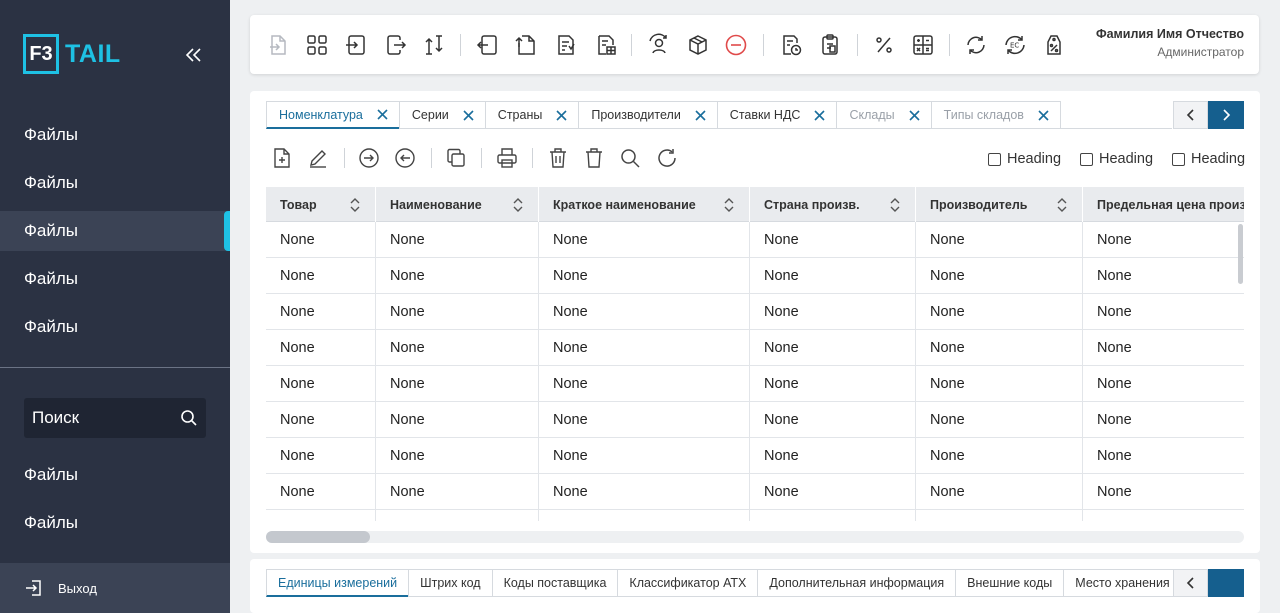 The image size is (1280, 613). What do you see at coordinates (1190, 583) in the screenshot?
I see `details-tabs-scroll-left-button` at bounding box center [1190, 583].